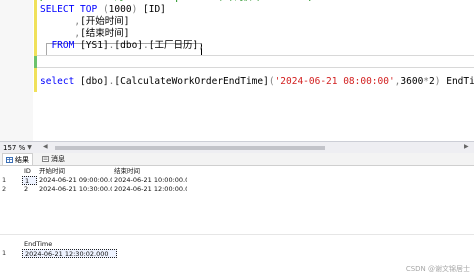 The width and height of the screenshot is (474, 279). What do you see at coordinates (201, 45) in the screenshot?
I see `code-token: ;` at bounding box center [201, 45].